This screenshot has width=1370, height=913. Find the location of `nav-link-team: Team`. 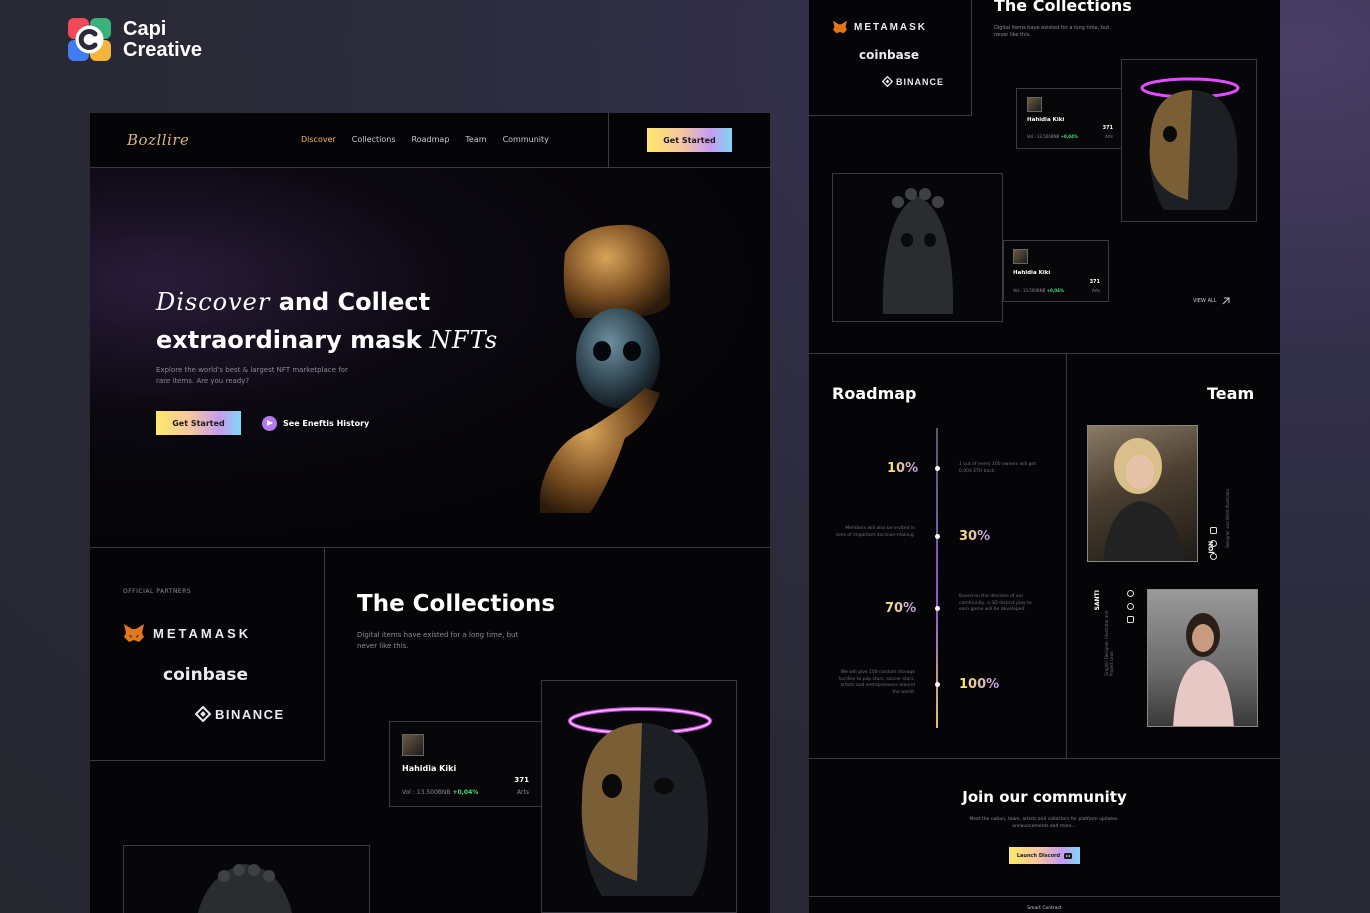

nav-link-team: Team is located at coordinates (475, 139).